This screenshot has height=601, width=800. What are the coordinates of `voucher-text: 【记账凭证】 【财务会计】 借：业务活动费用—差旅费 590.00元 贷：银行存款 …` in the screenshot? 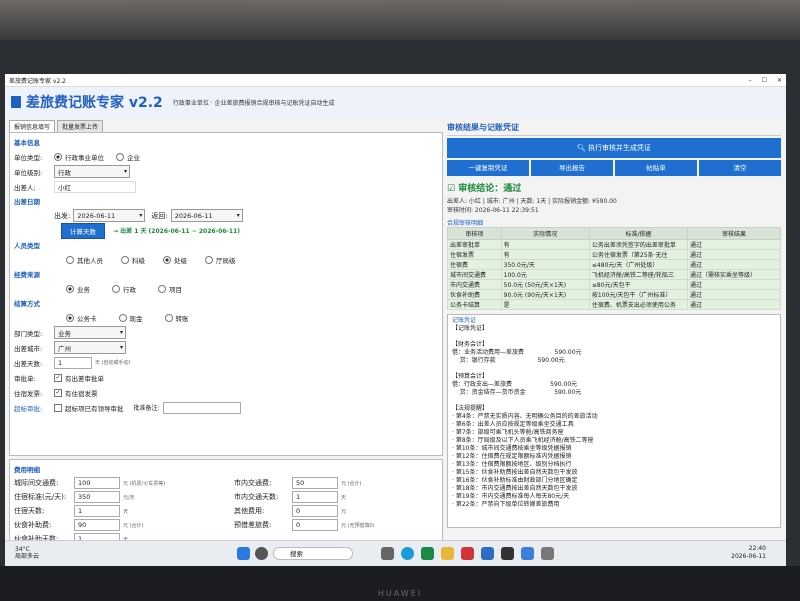 It's located at (614, 417).